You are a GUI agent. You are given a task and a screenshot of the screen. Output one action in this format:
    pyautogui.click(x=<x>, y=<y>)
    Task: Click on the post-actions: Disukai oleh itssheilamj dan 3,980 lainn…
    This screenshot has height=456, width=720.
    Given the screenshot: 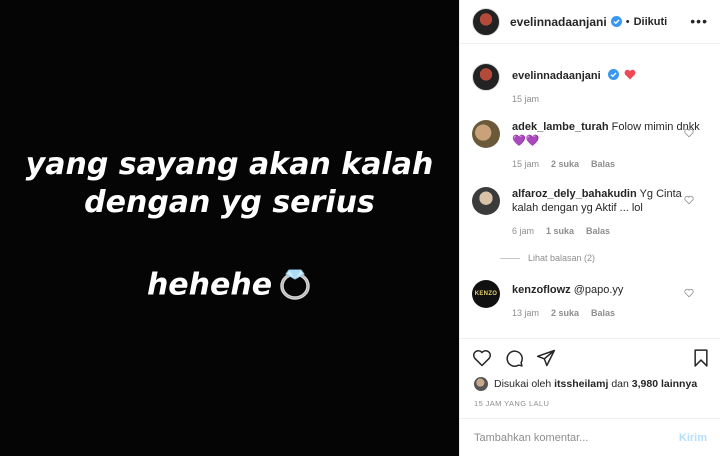 What is the action you would take?
    pyautogui.click(x=590, y=397)
    